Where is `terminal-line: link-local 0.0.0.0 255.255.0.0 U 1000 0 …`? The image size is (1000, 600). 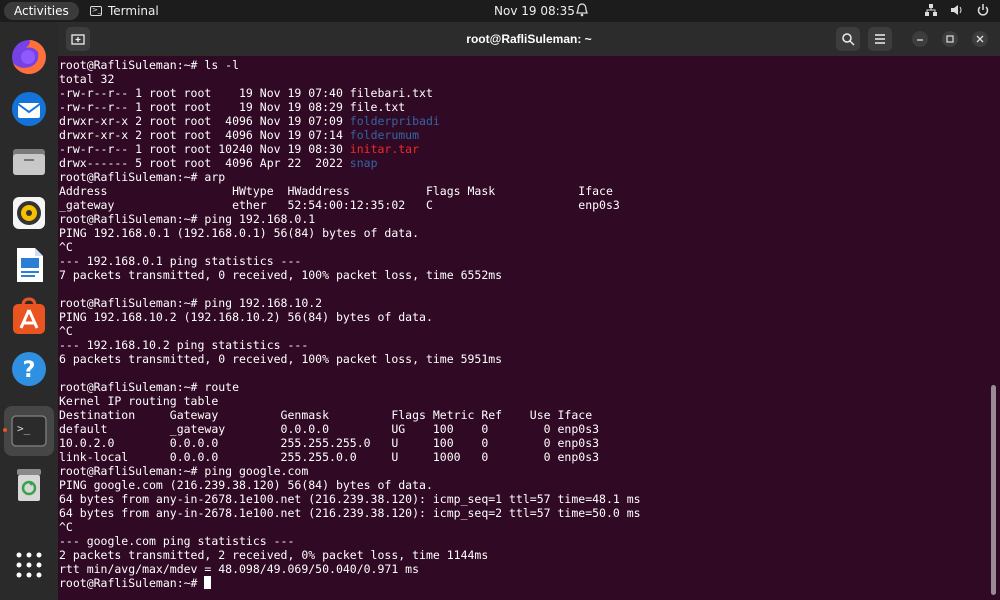
terminal-line: link-local 0.0.0.0 255.255.0.0 U 1000 0 … is located at coordinates (523, 457).